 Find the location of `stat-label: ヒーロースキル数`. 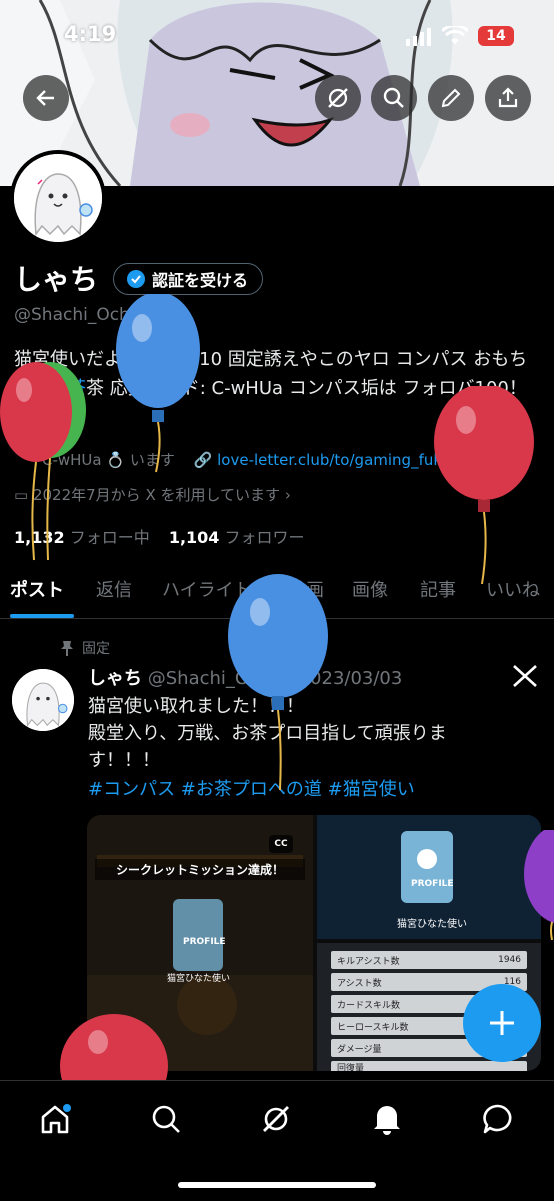

stat-label: ヒーロースキル数 is located at coordinates (373, 1027).